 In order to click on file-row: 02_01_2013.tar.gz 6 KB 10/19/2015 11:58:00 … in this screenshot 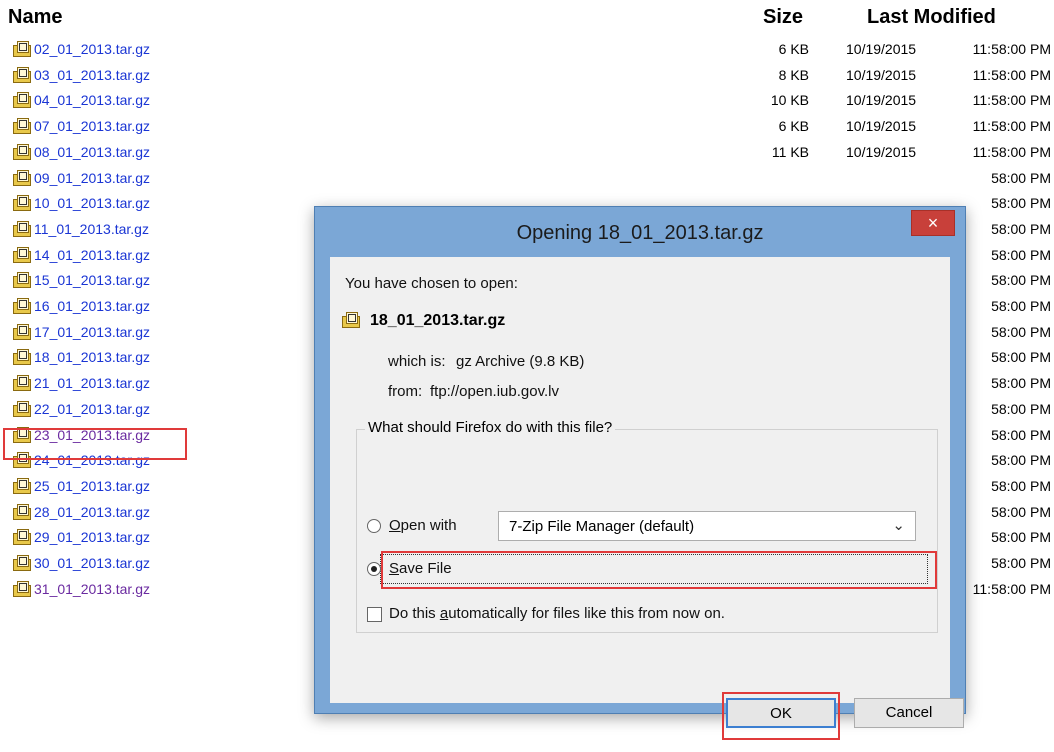, I will do `click(527, 50)`.